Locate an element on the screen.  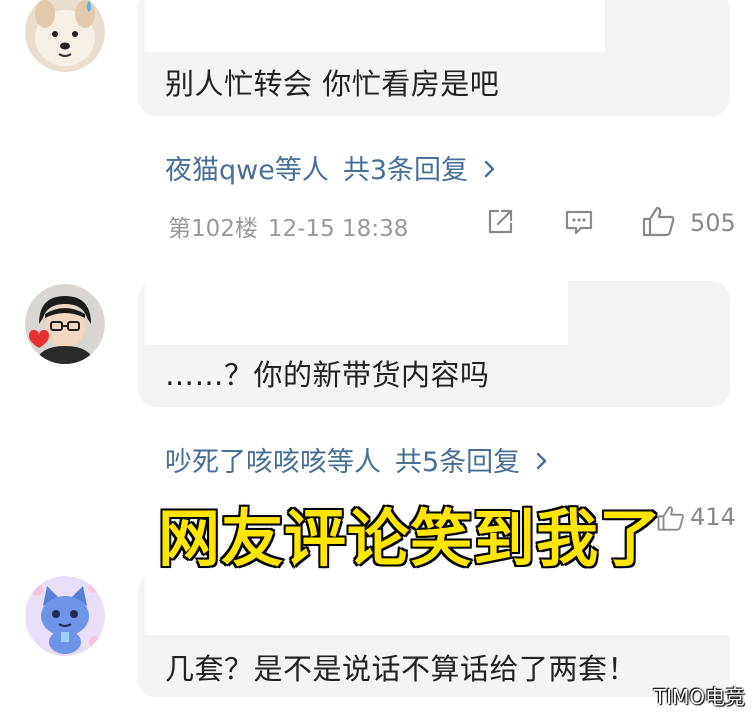
cartoon-cat-avatar-image is located at coordinates (65, 616).